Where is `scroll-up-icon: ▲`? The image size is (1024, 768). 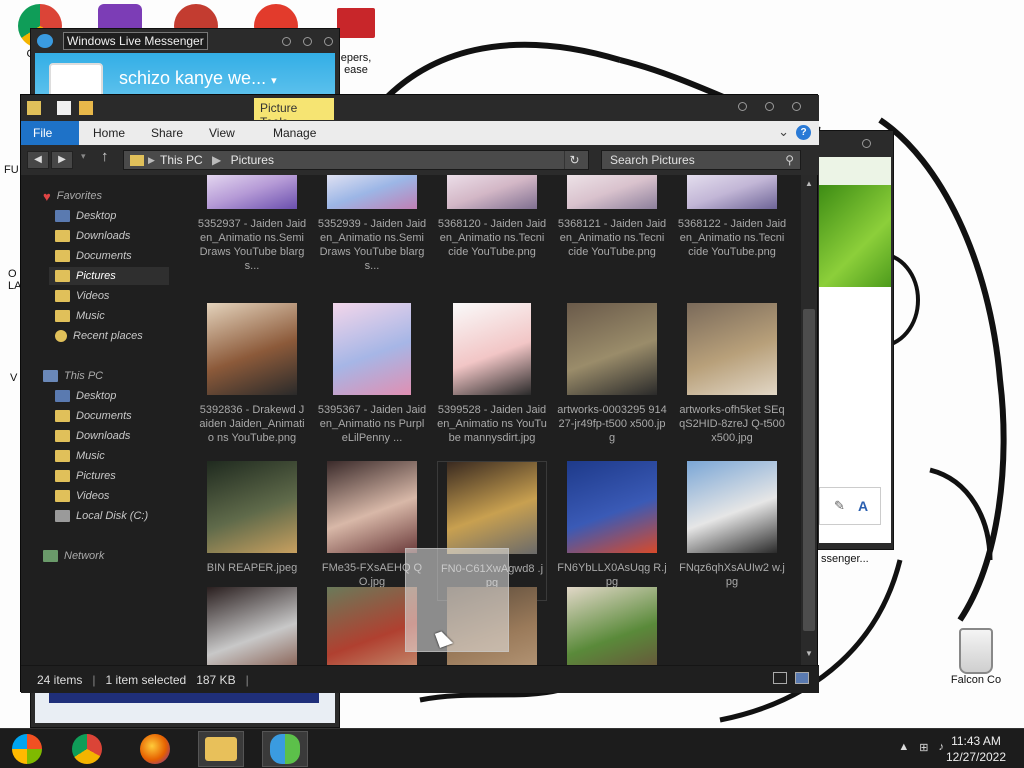 scroll-up-icon: ▲ is located at coordinates (809, 185).